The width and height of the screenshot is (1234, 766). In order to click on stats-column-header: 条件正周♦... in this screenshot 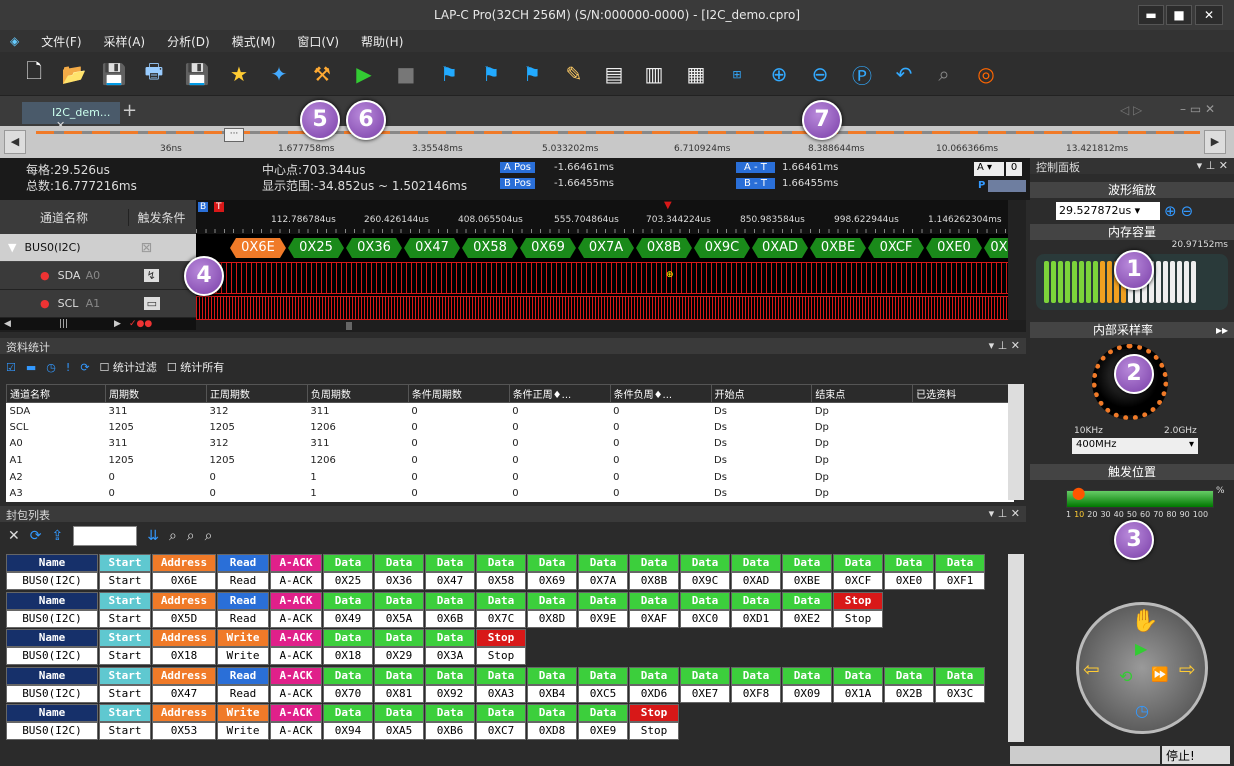, I will do `click(559, 393)`.